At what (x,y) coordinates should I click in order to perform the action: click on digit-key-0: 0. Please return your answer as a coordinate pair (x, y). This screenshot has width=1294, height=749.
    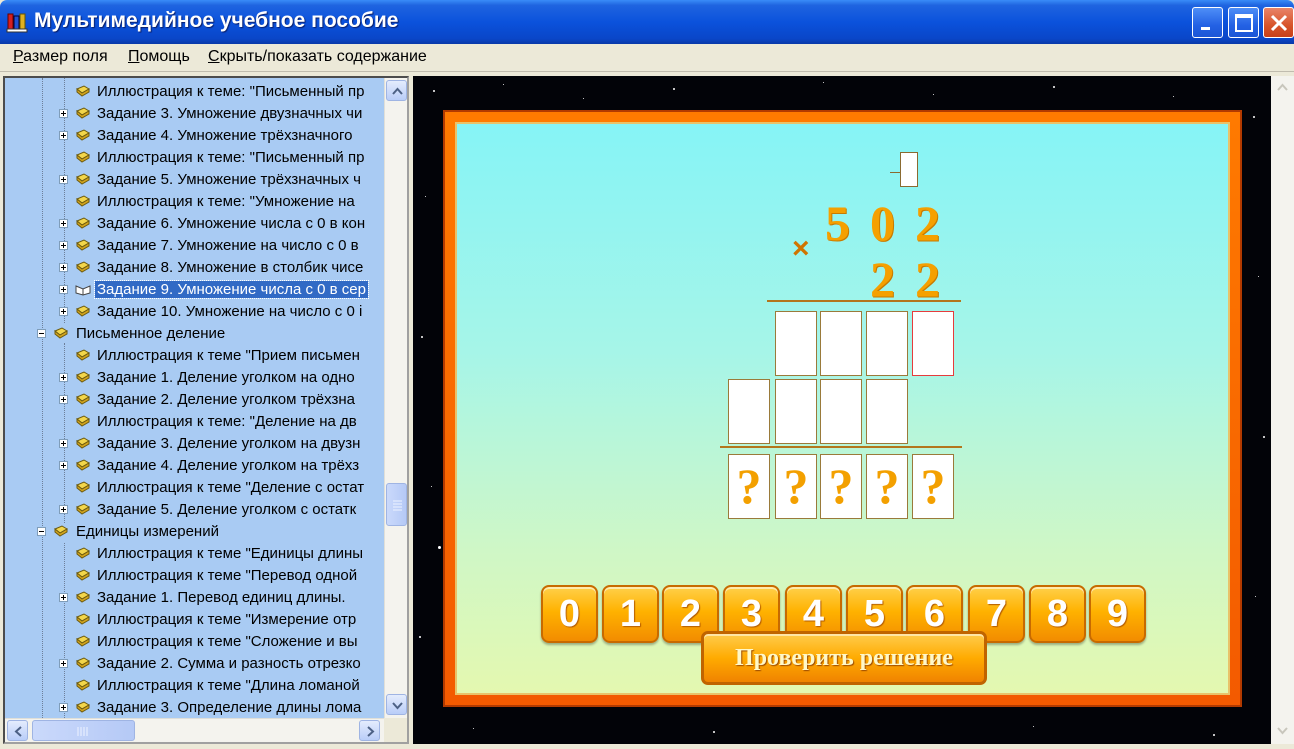
    Looking at the image, I should click on (569, 614).